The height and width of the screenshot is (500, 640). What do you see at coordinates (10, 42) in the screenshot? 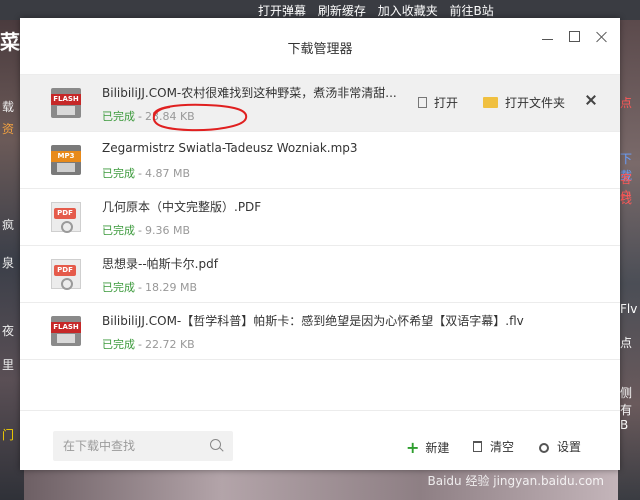
I see `bg-left-text-1: 菜` at bounding box center [10, 42].